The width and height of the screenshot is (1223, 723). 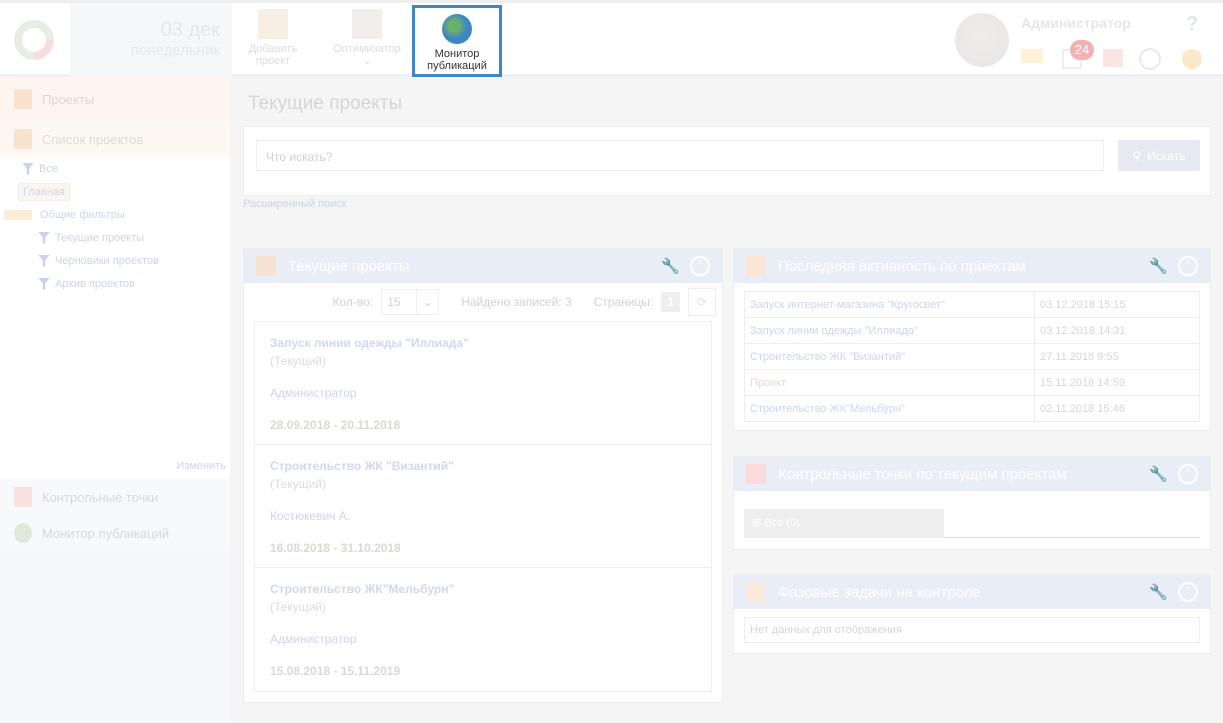 I want to click on project-owner: Костюкевич А., so click(x=483, y=516).